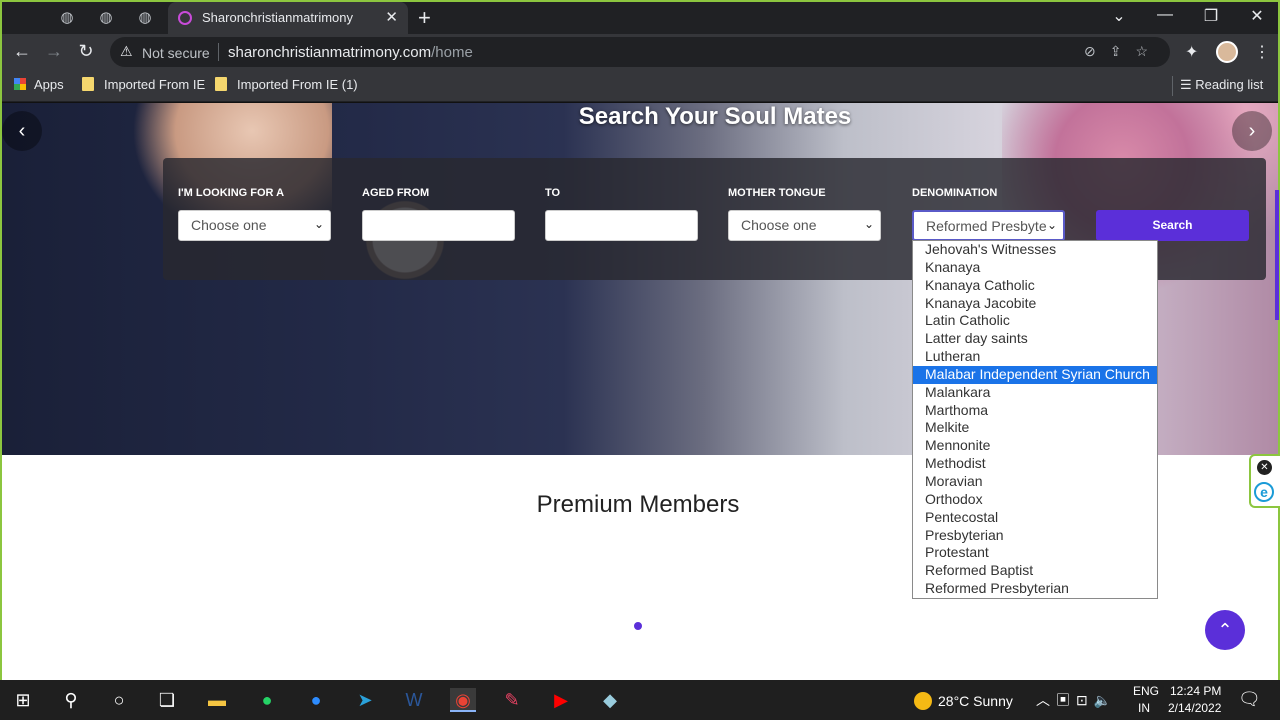 The image size is (1280, 720). Describe the element at coordinates (715, 116) in the screenshot. I see `hero-title: Search Your Soul Mates` at that location.